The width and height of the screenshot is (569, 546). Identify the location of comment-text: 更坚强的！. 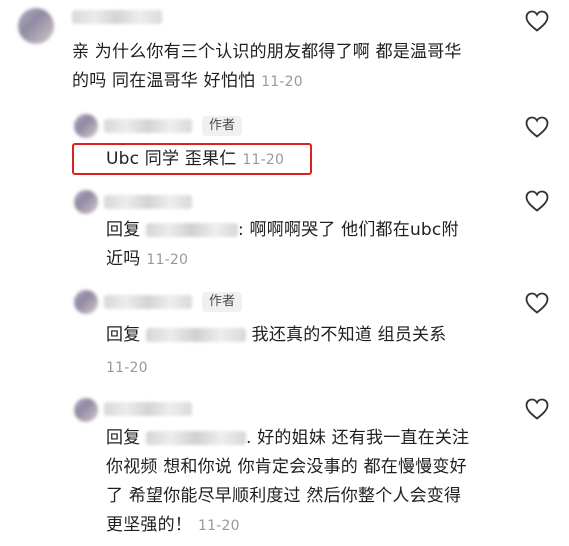
(149, 525).